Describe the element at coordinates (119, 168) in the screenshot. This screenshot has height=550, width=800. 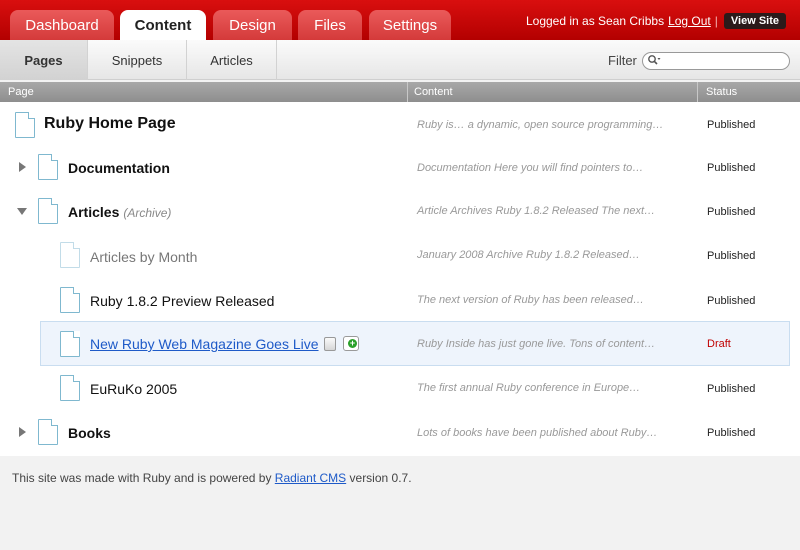
I see `page-title-link: Documentation` at that location.